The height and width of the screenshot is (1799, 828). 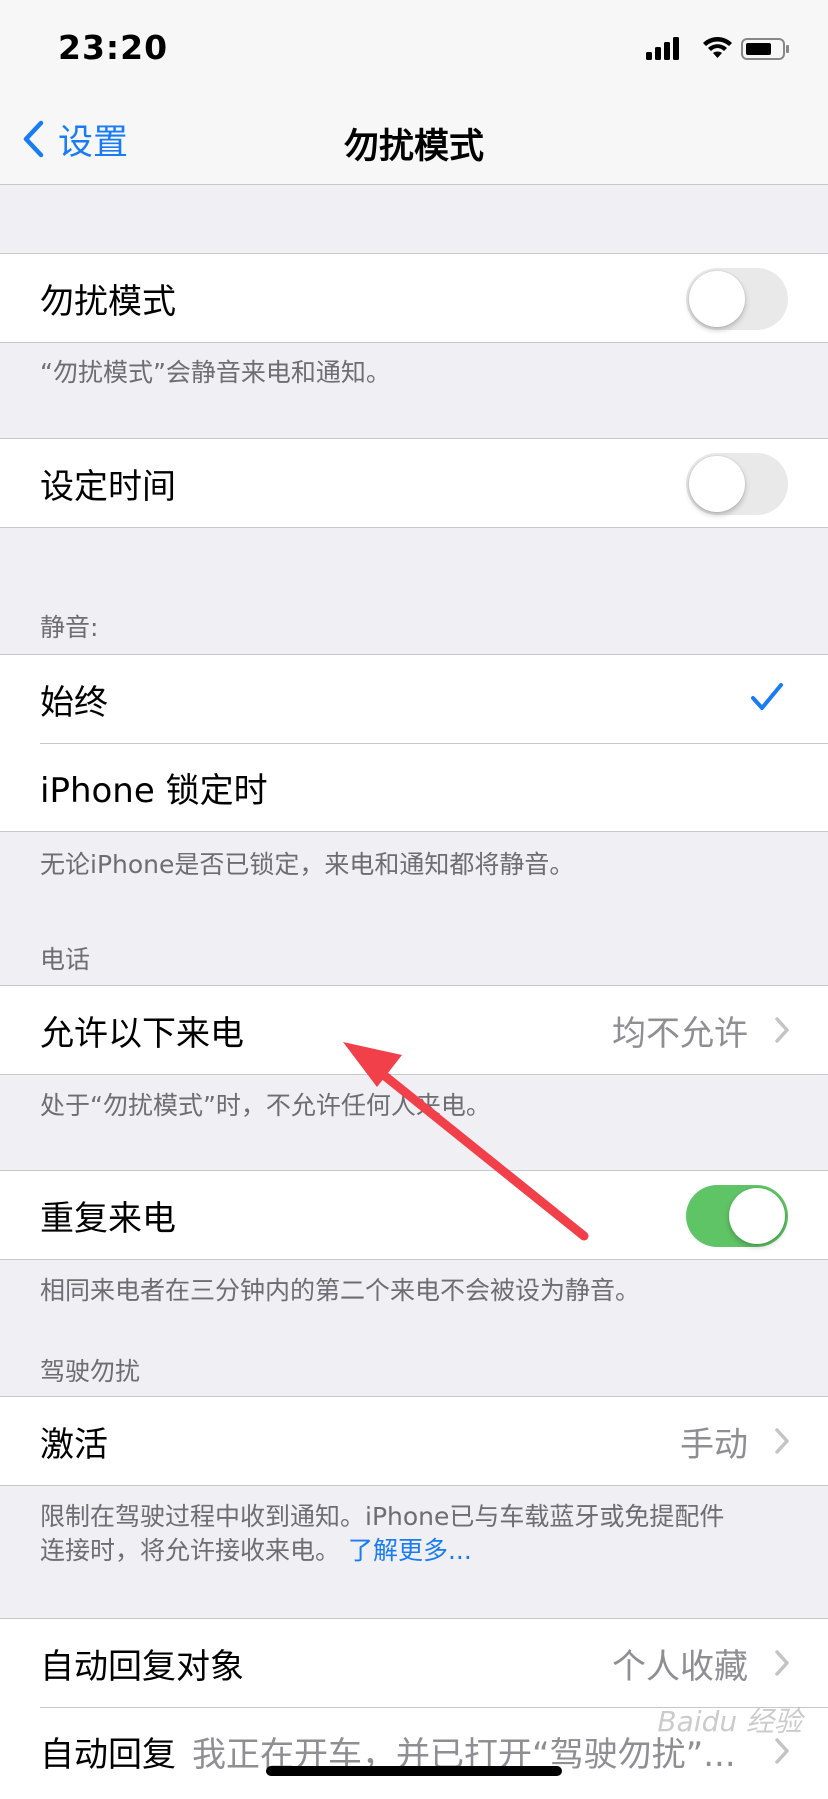 I want to click on silence-always-label: 始终, so click(x=74, y=702).